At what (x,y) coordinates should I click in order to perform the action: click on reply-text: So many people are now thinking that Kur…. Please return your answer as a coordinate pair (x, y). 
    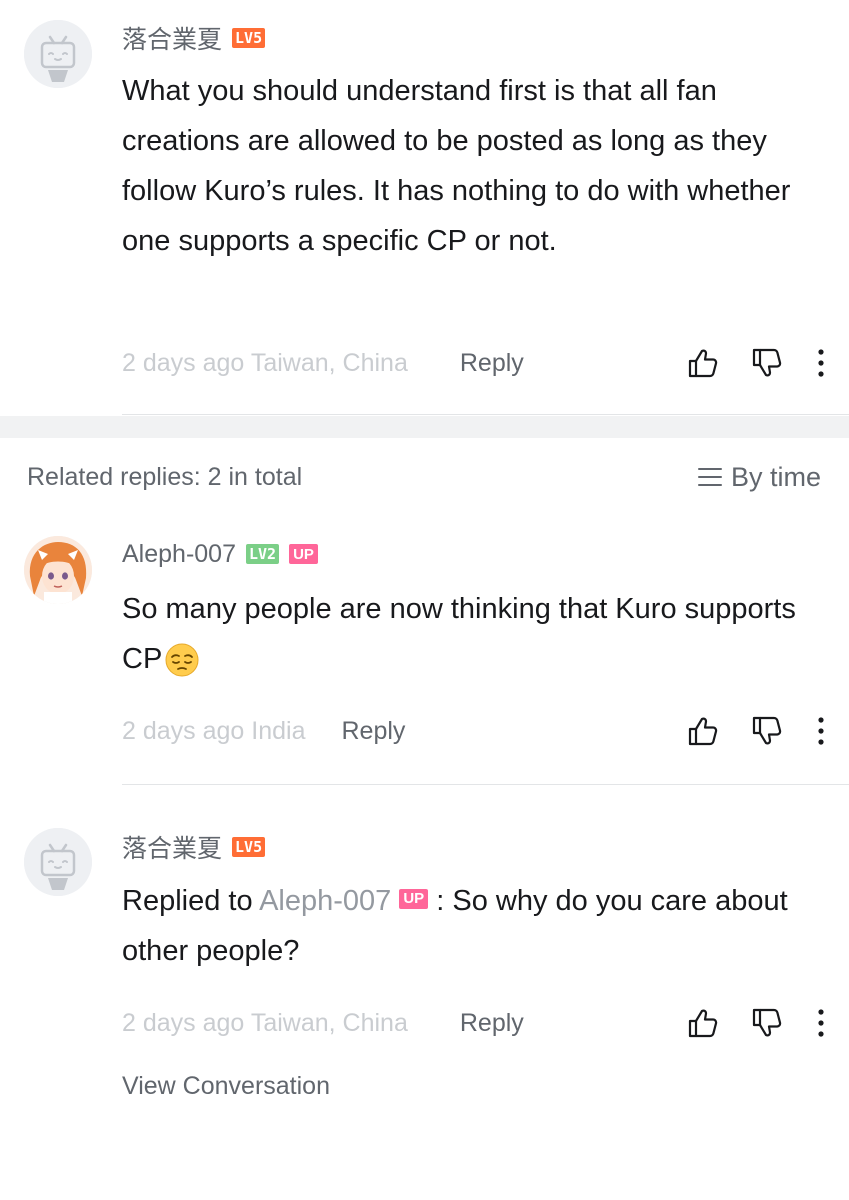
    Looking at the image, I should click on (472, 634).